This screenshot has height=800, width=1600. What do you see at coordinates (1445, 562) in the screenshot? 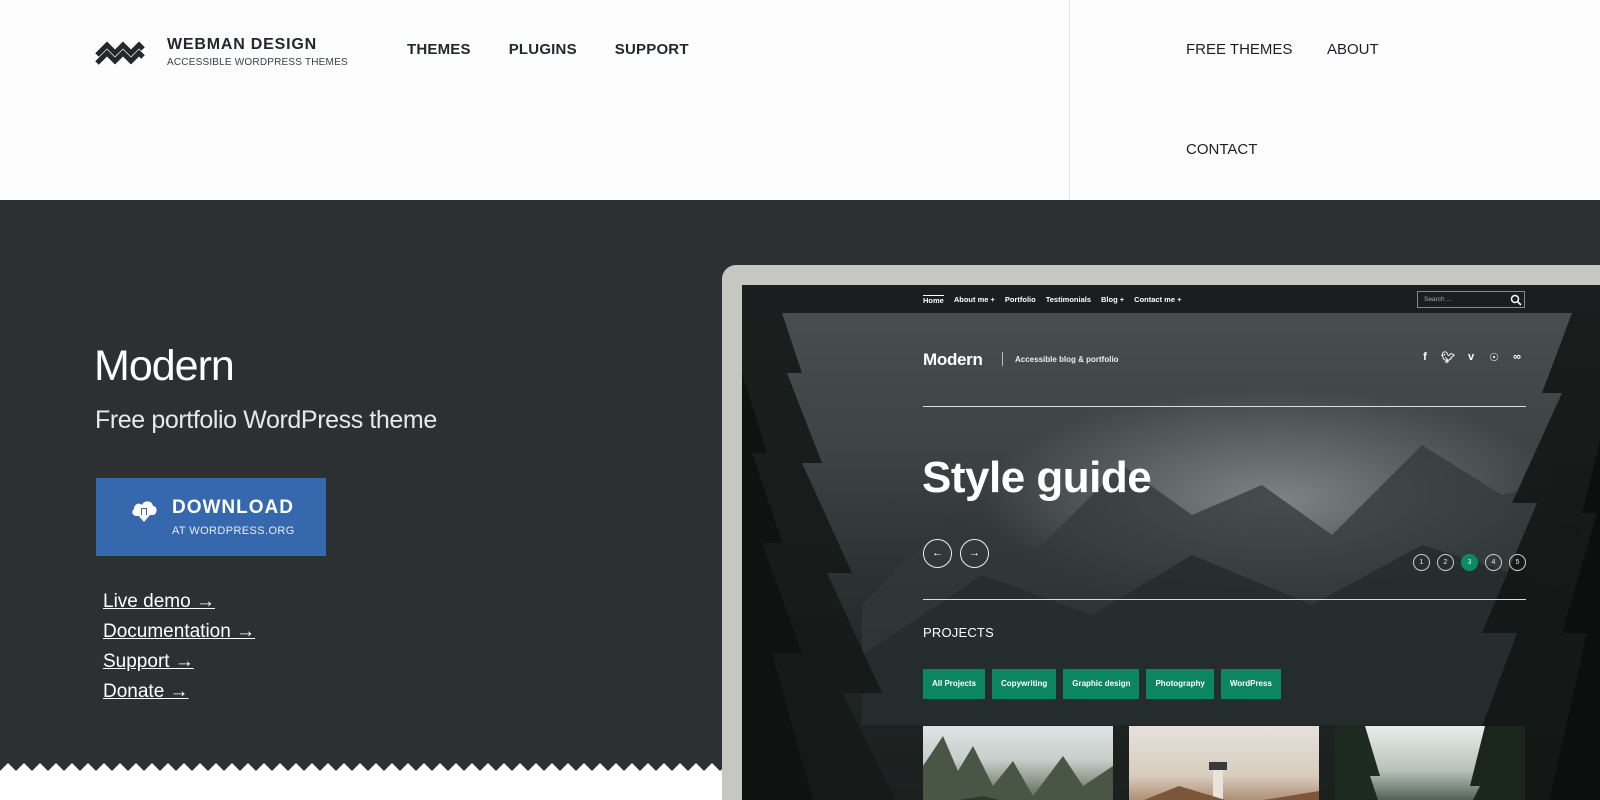
I see `slider-dot-2: 2` at bounding box center [1445, 562].